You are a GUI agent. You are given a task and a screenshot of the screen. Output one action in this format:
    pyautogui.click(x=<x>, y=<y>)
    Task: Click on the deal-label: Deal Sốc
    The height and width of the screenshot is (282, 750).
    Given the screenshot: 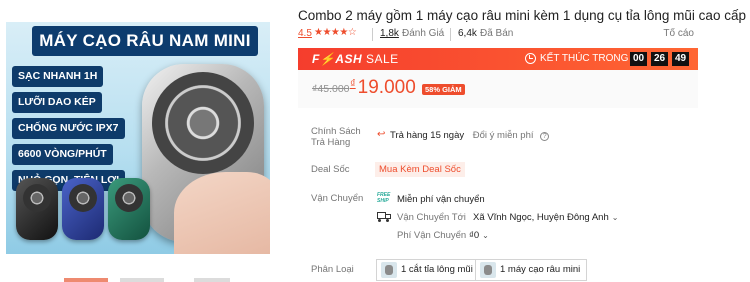 What is the action you would take?
    pyautogui.click(x=330, y=169)
    